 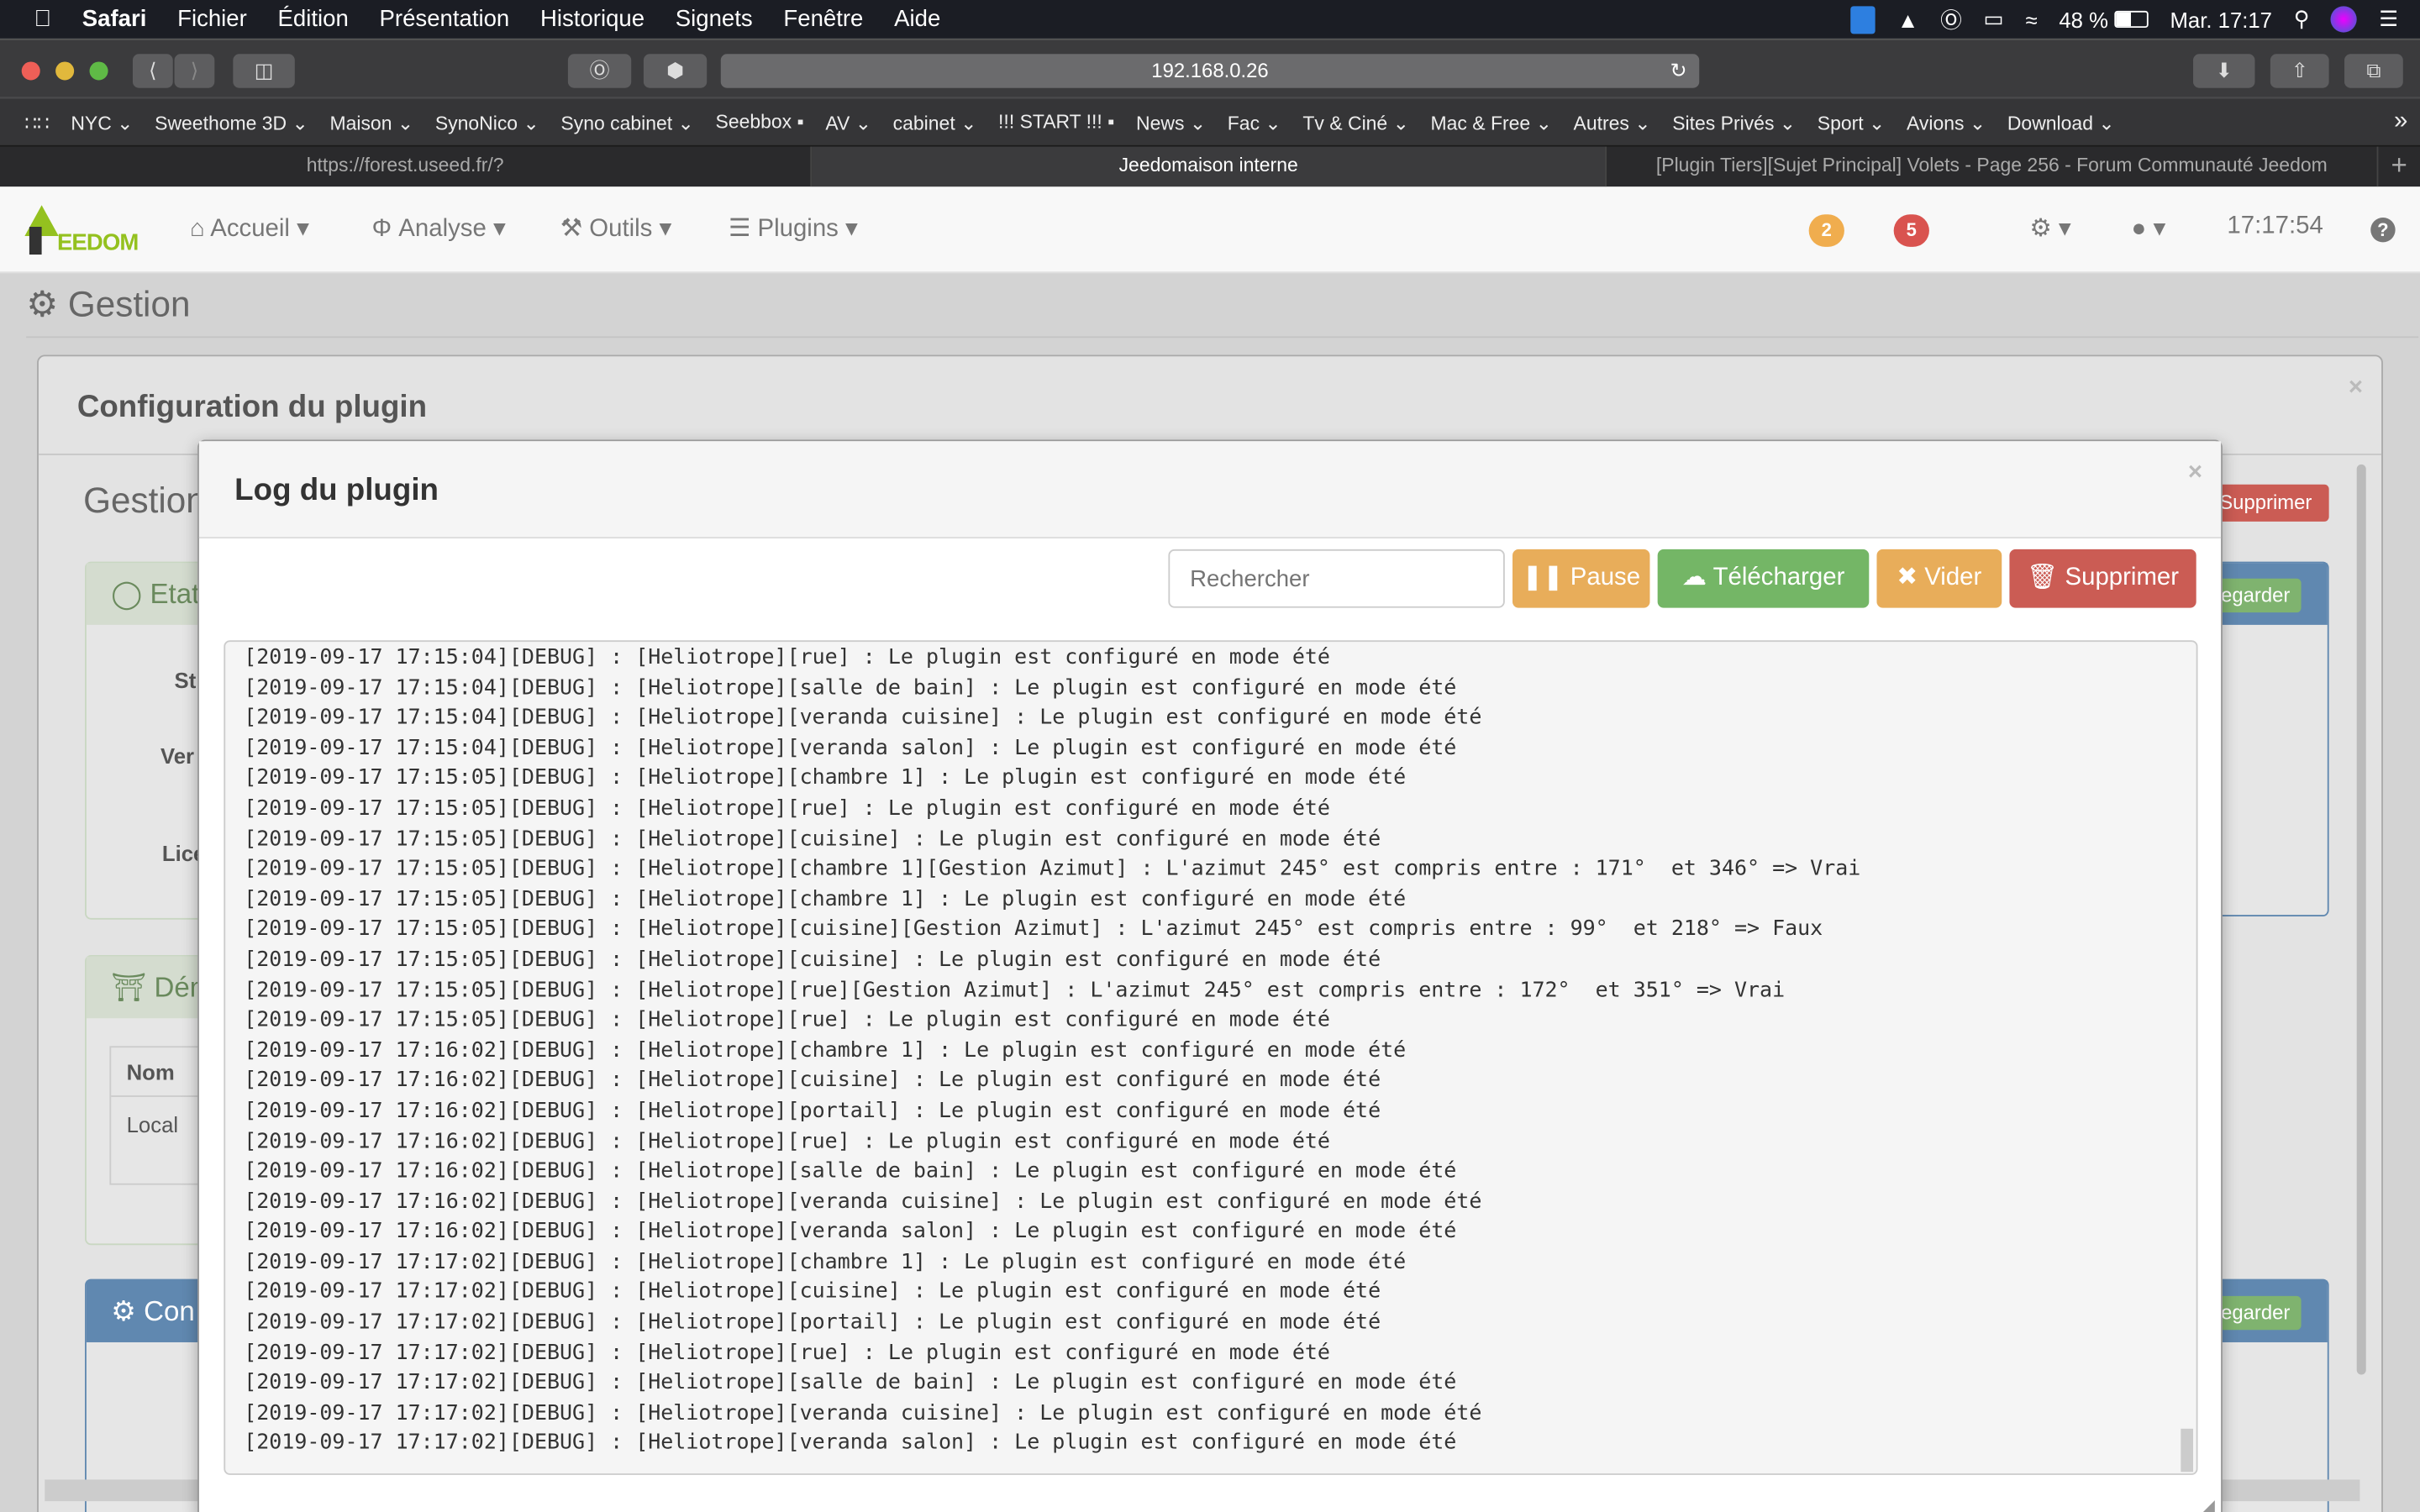 What do you see at coordinates (1763, 578) in the screenshot?
I see `download-button: ☁ Télécharger` at bounding box center [1763, 578].